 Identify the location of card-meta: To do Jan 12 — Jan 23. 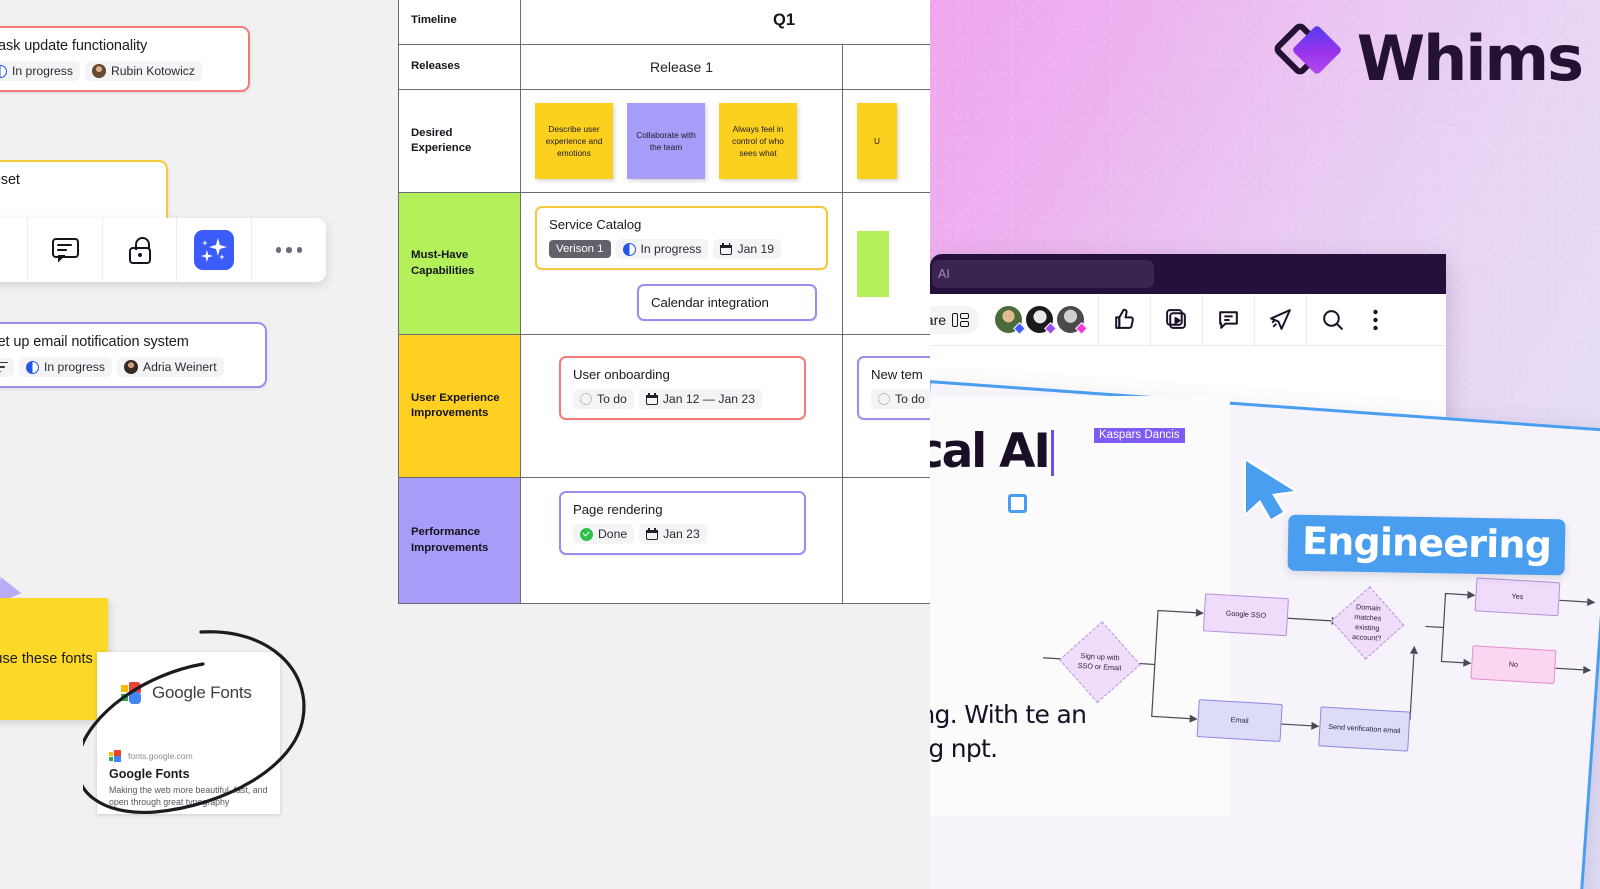
(683, 399).